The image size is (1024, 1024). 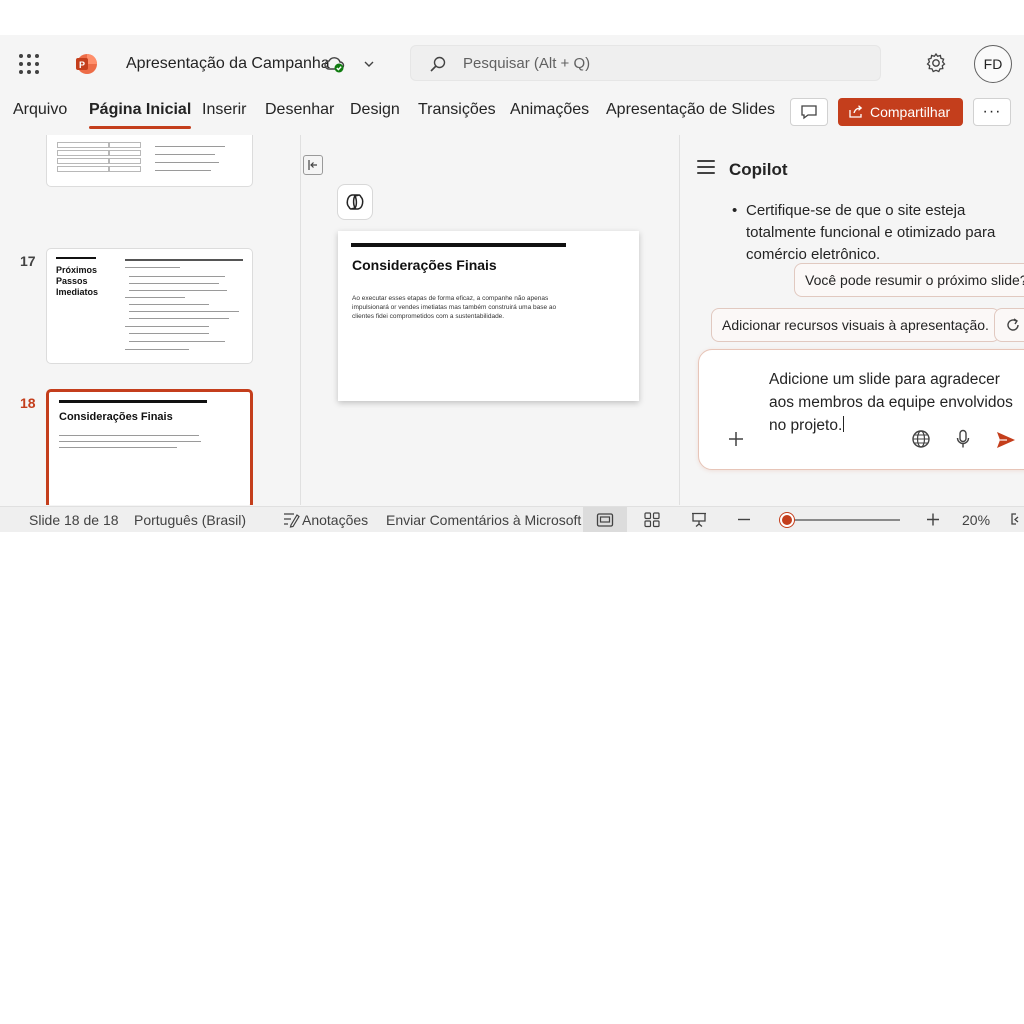 I want to click on more-options-button: ···, so click(x=992, y=112).